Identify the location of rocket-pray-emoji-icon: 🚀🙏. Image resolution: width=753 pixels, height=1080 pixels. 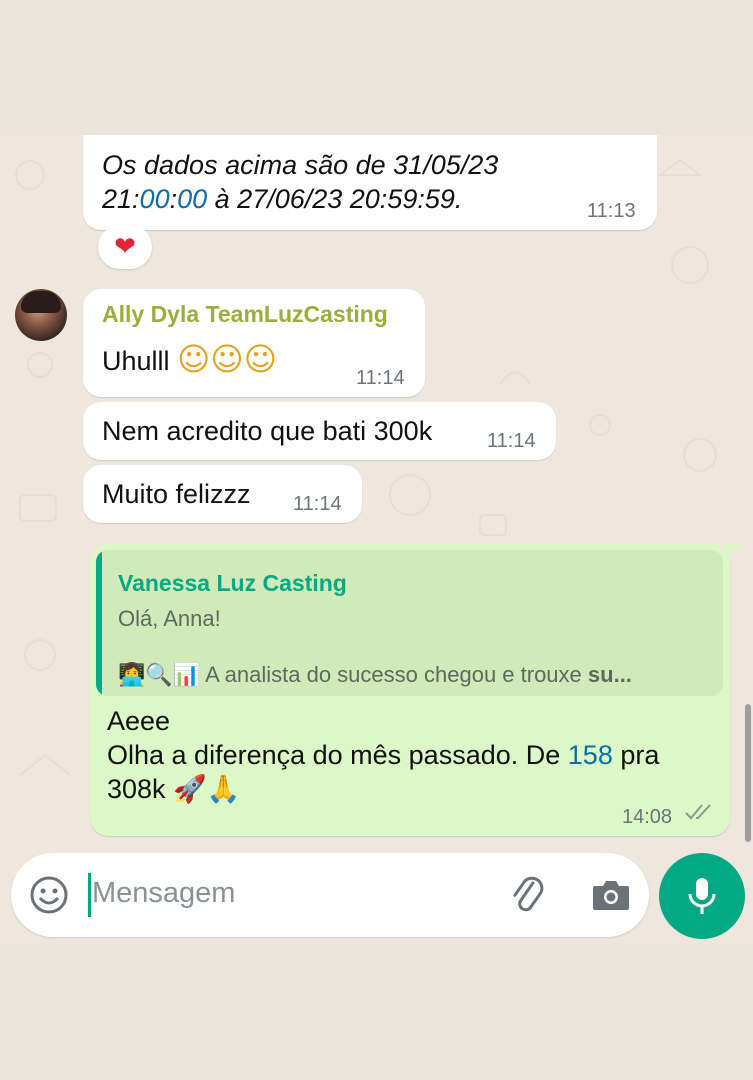
(207, 789).